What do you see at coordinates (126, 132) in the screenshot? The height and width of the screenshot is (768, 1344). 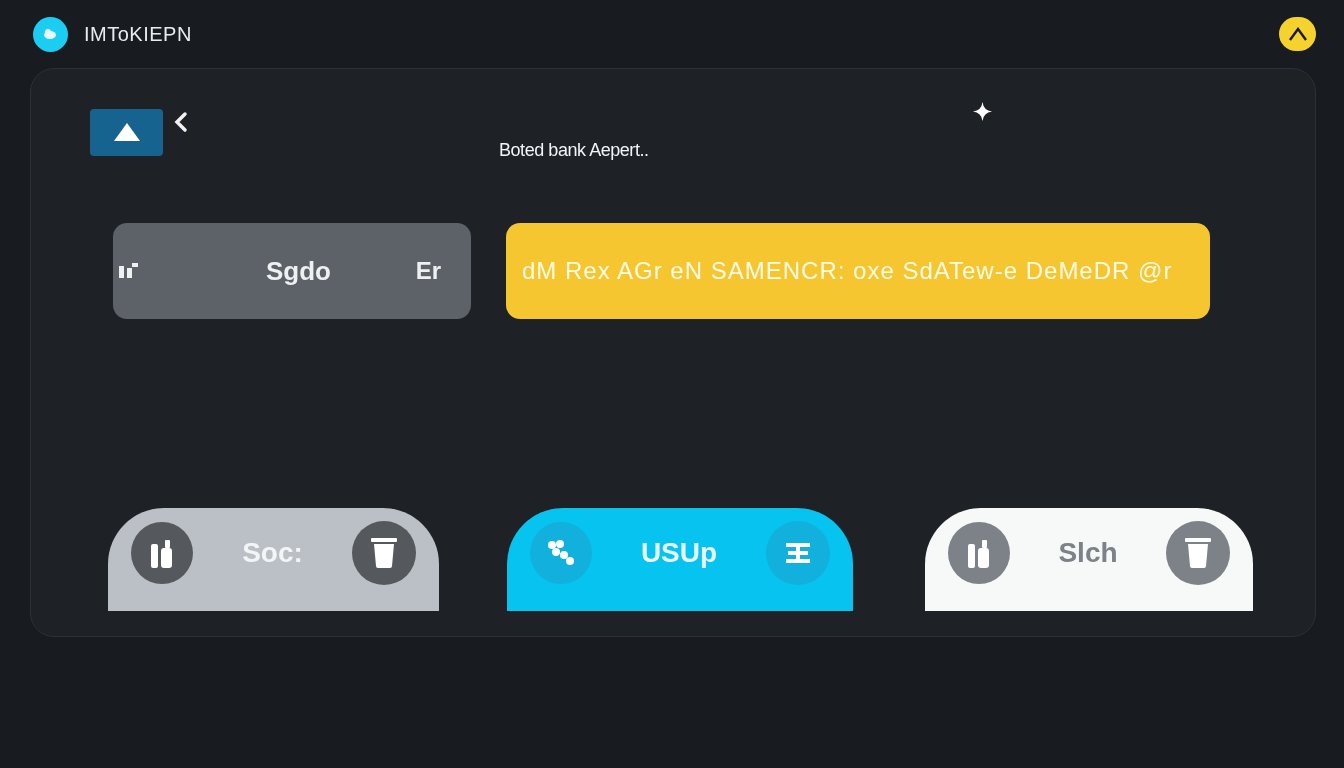 I see `triangle-tile-icon` at bounding box center [126, 132].